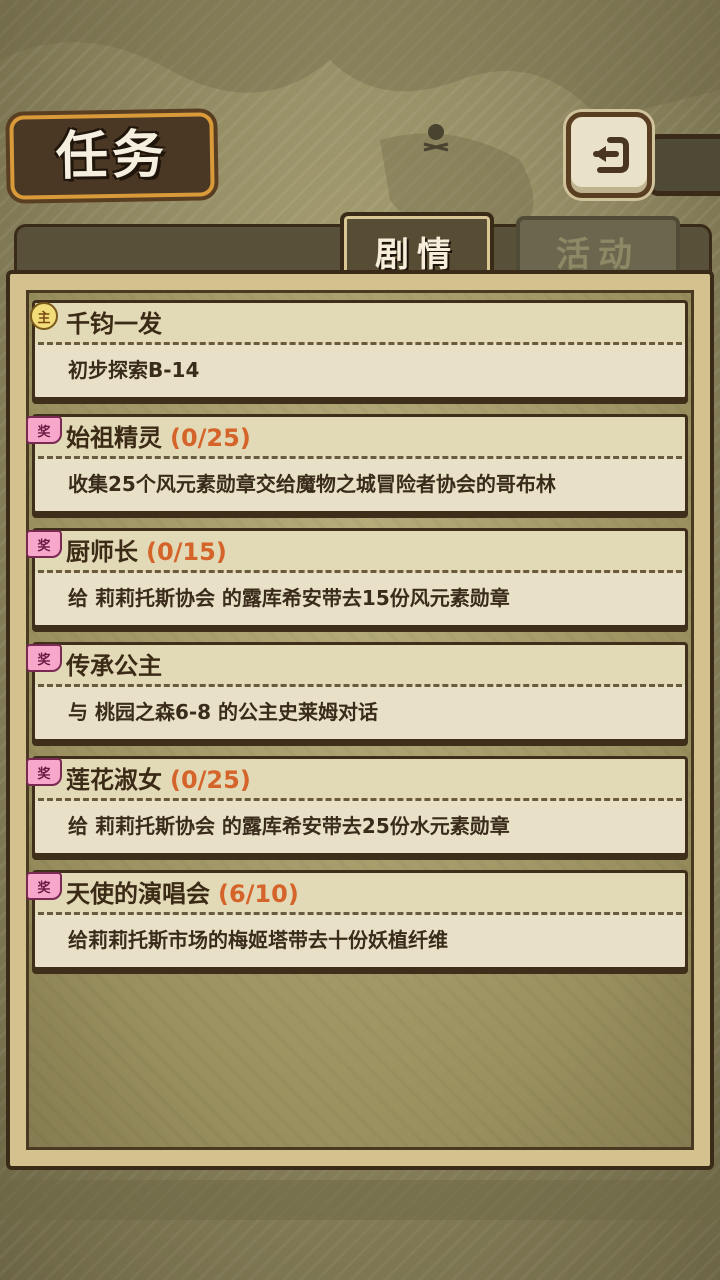 The image size is (720, 1280). Describe the element at coordinates (357, 806) in the screenshot. I see `quest-item: 奖 莲花淑女 (0/25) 给 莉莉托斯协会 的露库希安带去25份水元素勋章` at that location.